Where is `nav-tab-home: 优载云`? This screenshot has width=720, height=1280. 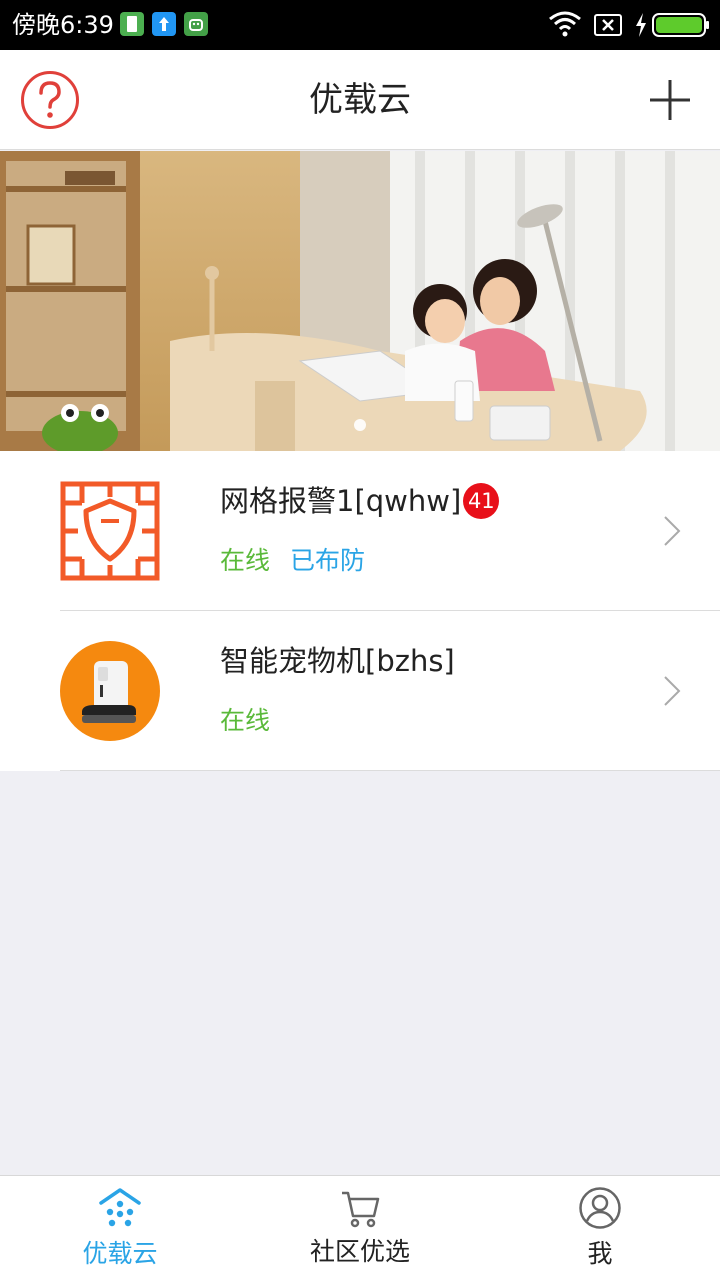 nav-tab-home: 优载云 is located at coordinates (120, 1228).